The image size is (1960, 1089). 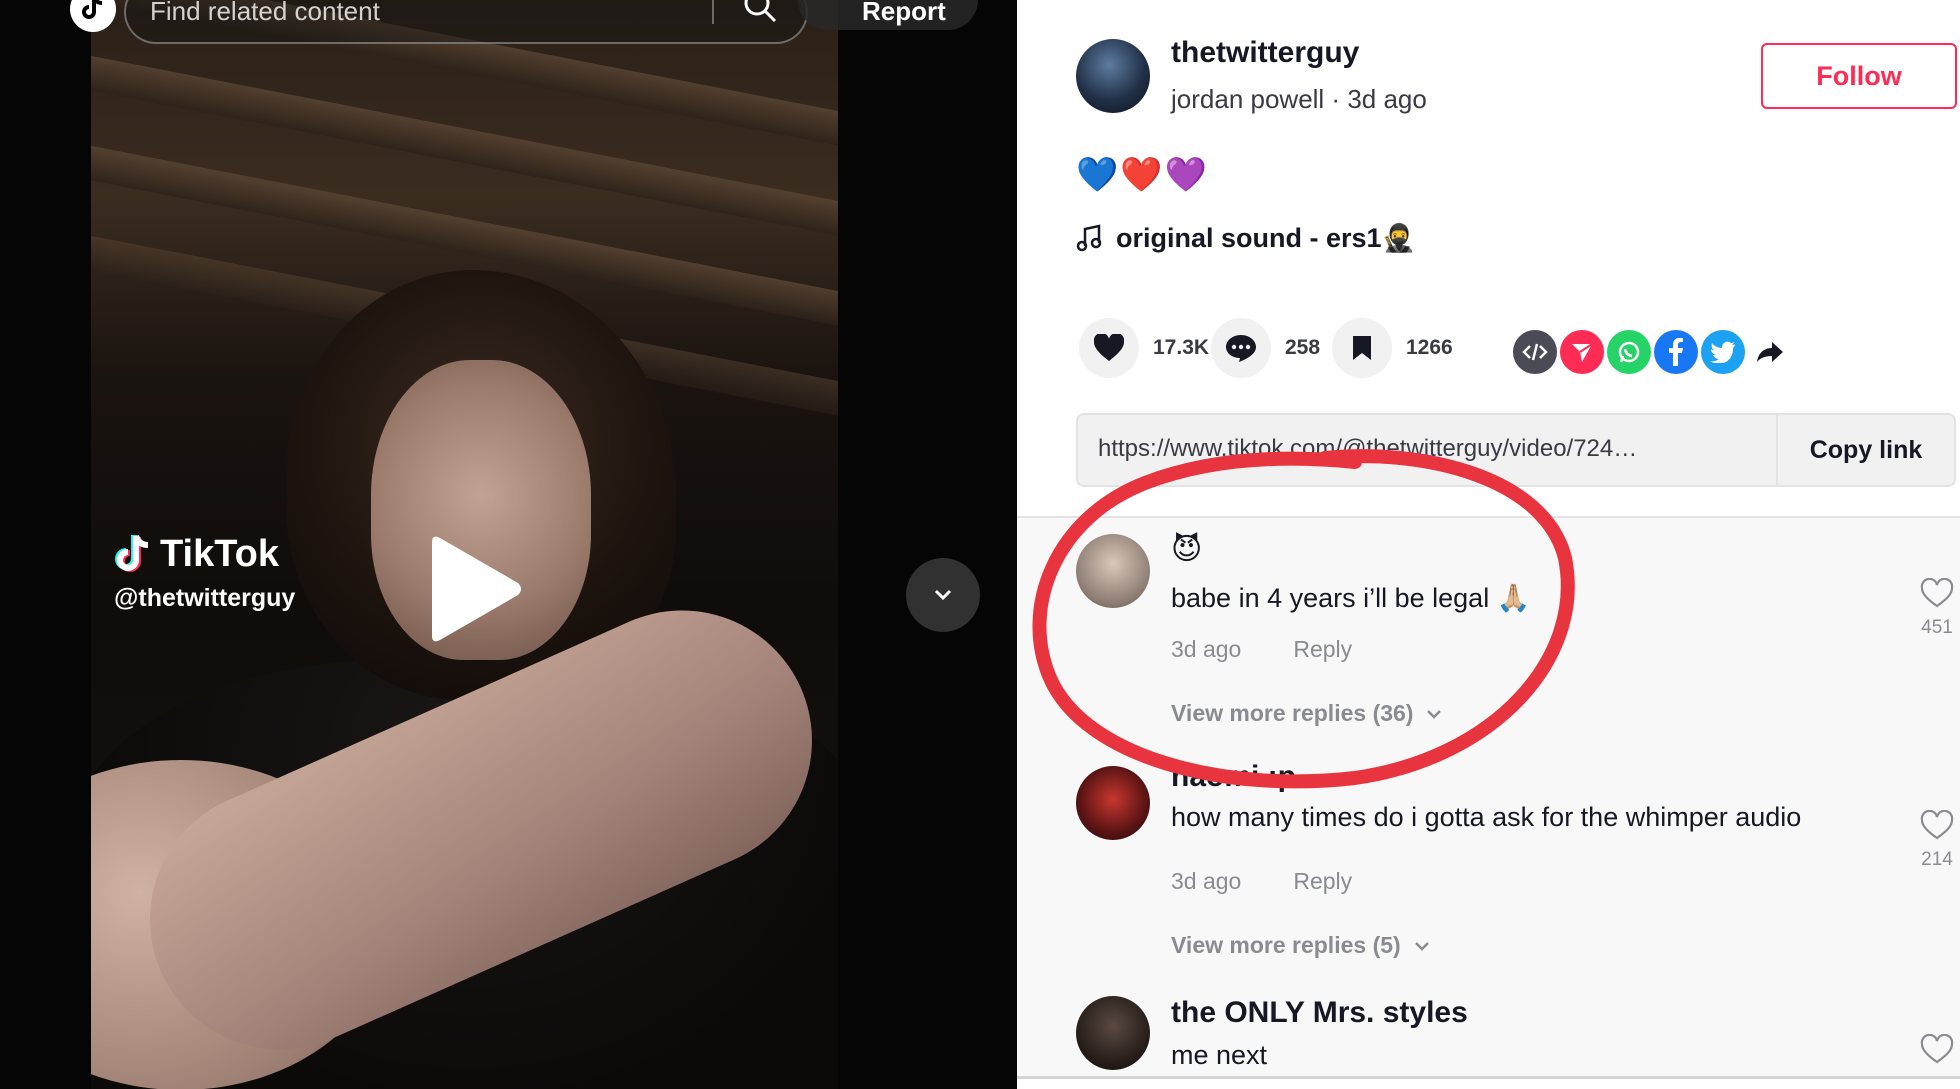 What do you see at coordinates (464, 147) in the screenshot?
I see `ceiling-beam` at bounding box center [464, 147].